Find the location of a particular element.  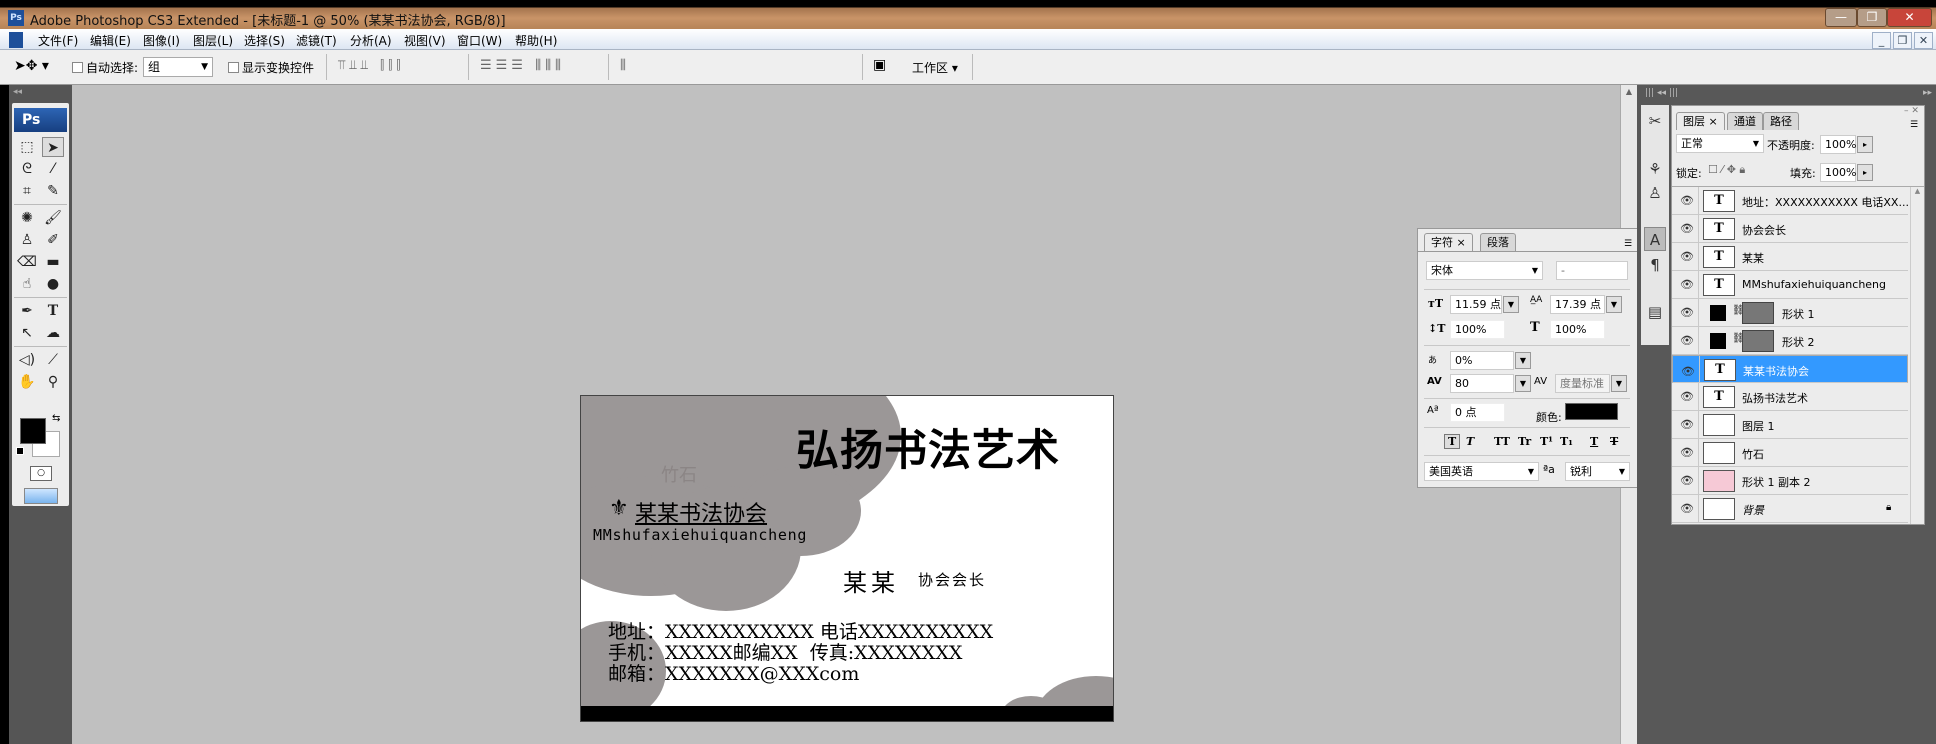

text-color-swatch is located at coordinates (1591, 411).